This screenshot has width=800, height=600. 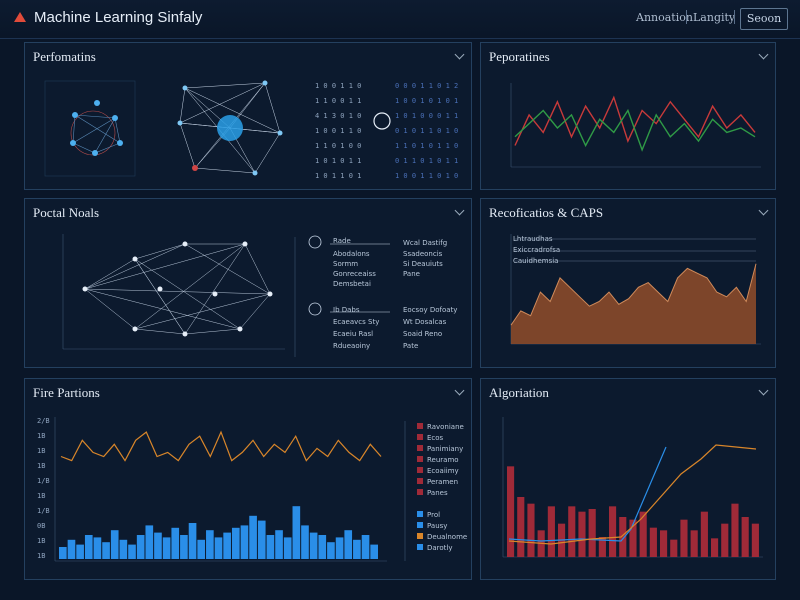 What do you see at coordinates (632, 487) in the screenshot?
I see `algorithm-chart` at bounding box center [632, 487].